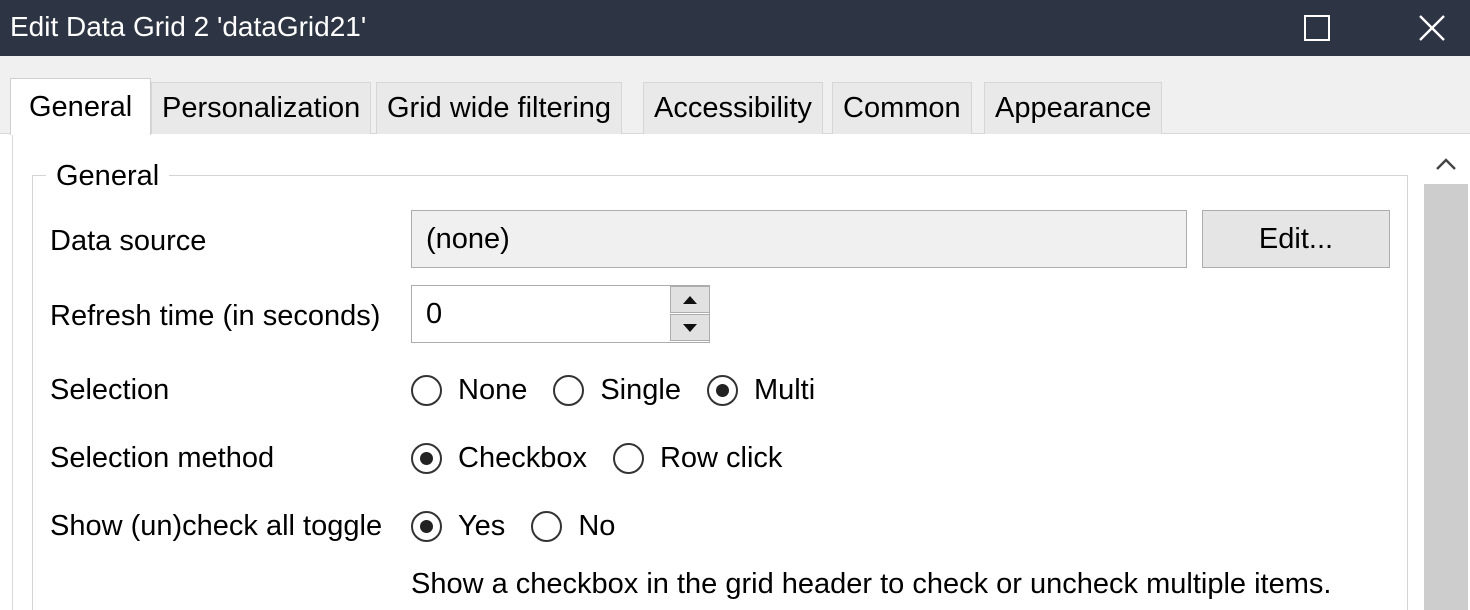 This screenshot has height=610, width=1470. I want to click on close-button, so click(1432, 28).